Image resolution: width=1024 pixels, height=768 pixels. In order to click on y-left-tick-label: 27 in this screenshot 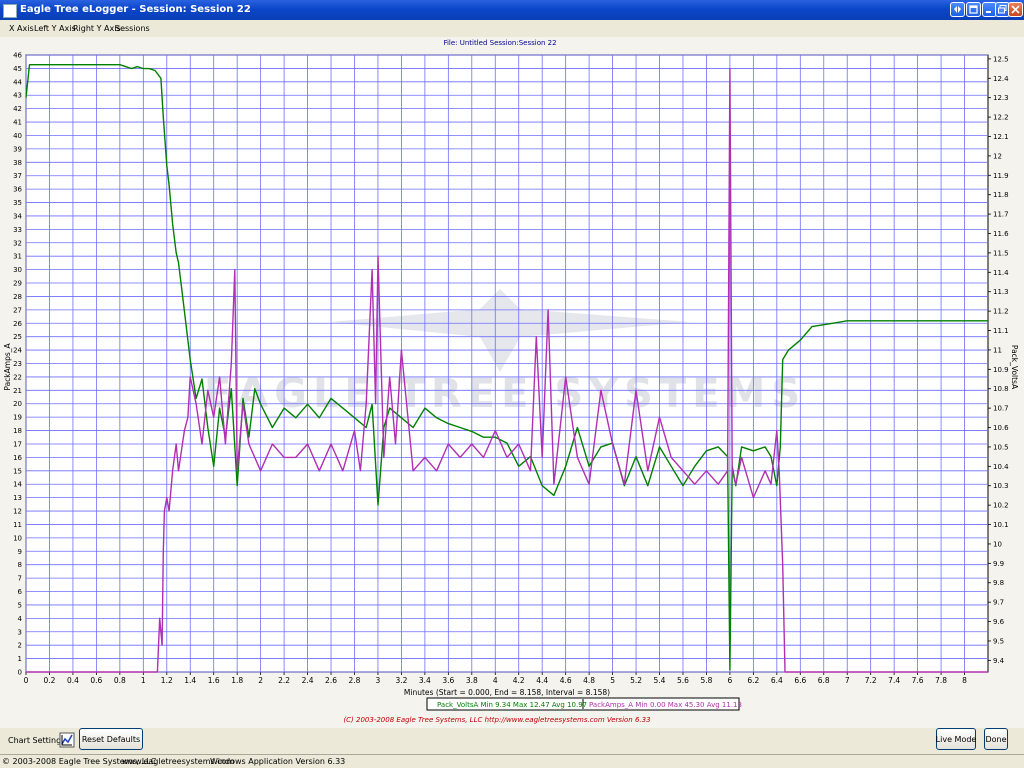, I will do `click(17, 310)`.